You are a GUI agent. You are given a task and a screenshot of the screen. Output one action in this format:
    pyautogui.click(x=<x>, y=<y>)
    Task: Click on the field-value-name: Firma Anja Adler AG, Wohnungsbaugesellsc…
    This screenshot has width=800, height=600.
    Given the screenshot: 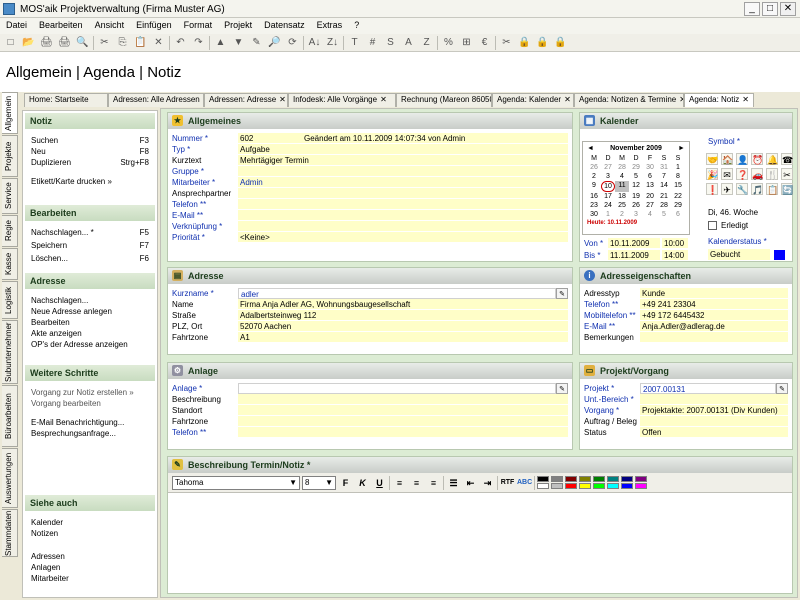 What is the action you would take?
    pyautogui.click(x=403, y=304)
    